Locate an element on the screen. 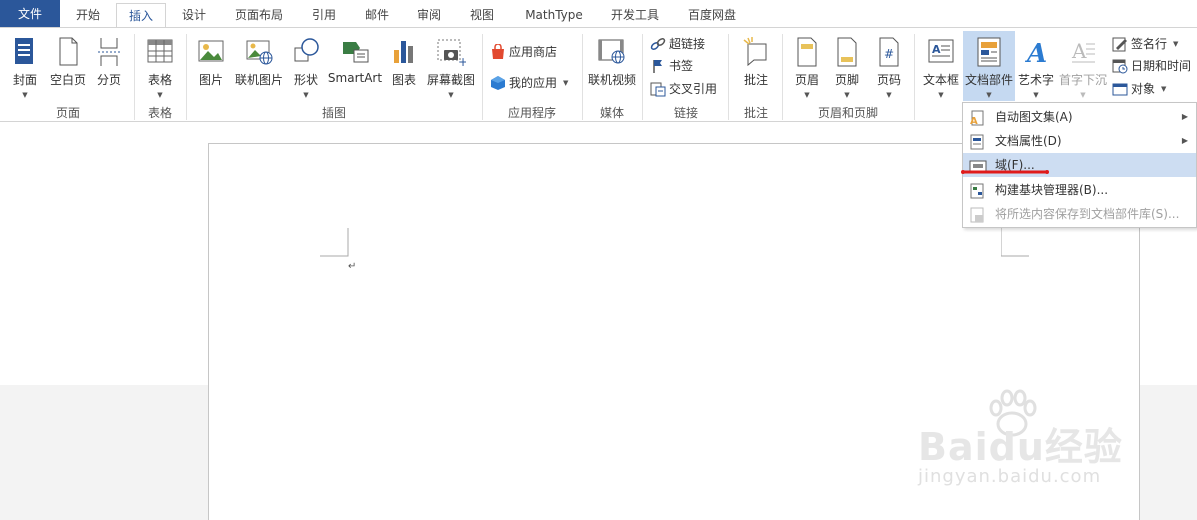 The height and width of the screenshot is (520, 1197). autotext-icon: A is located at coordinates (977, 118).